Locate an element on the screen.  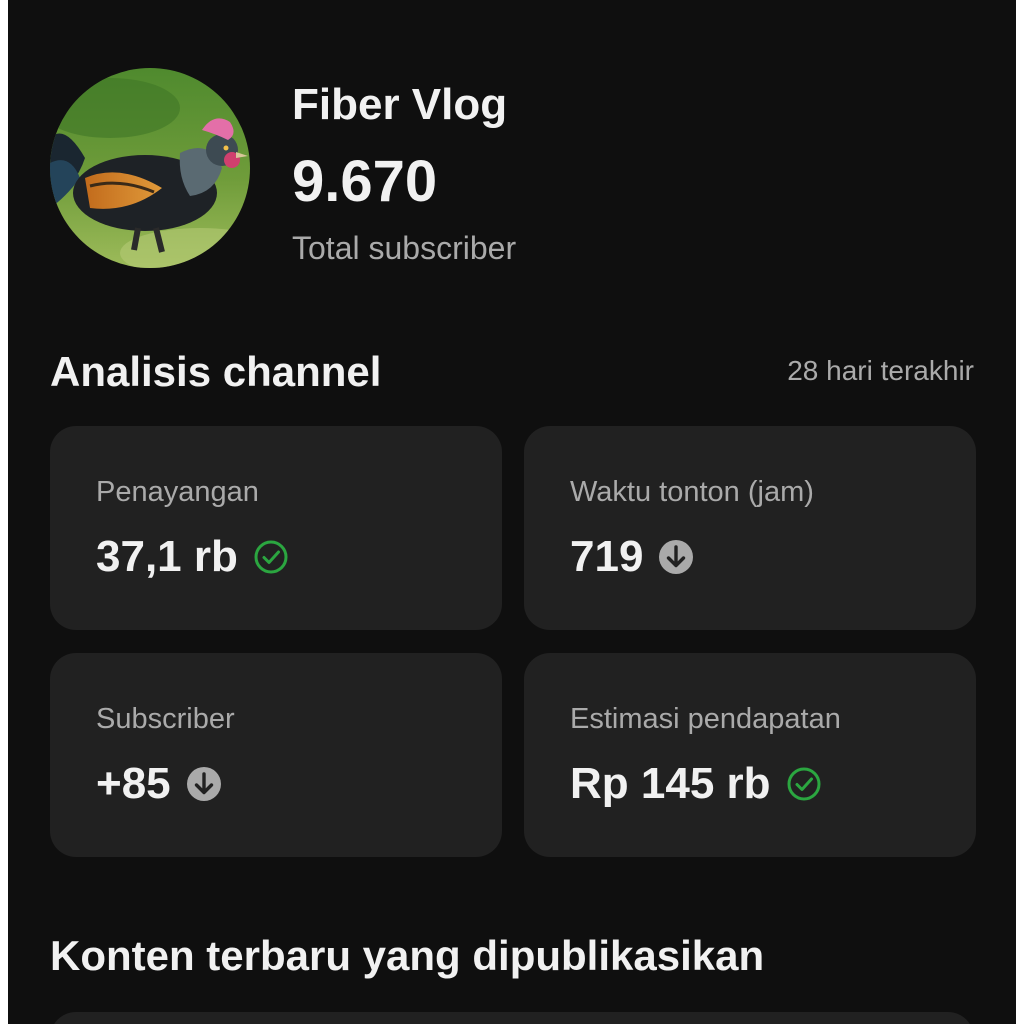
stat-label: Waktu tonton (jam) is located at coordinates (692, 492).